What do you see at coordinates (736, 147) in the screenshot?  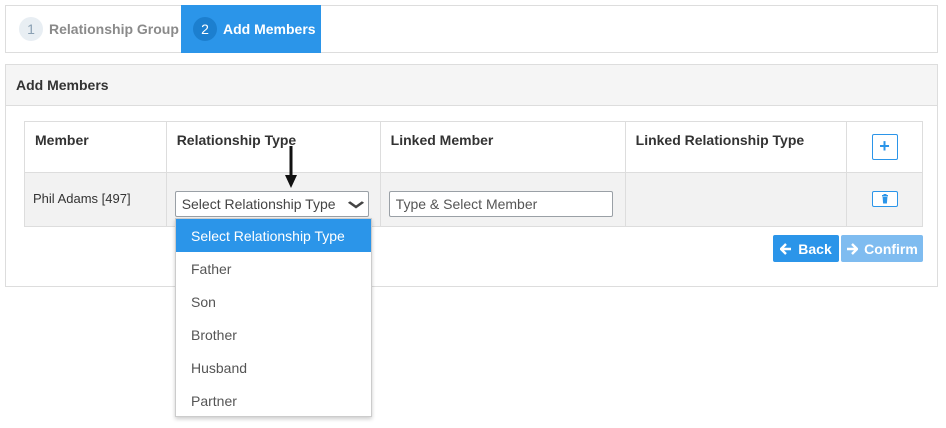 I see `header-linked-relationship-type: Linked Relationship Type` at bounding box center [736, 147].